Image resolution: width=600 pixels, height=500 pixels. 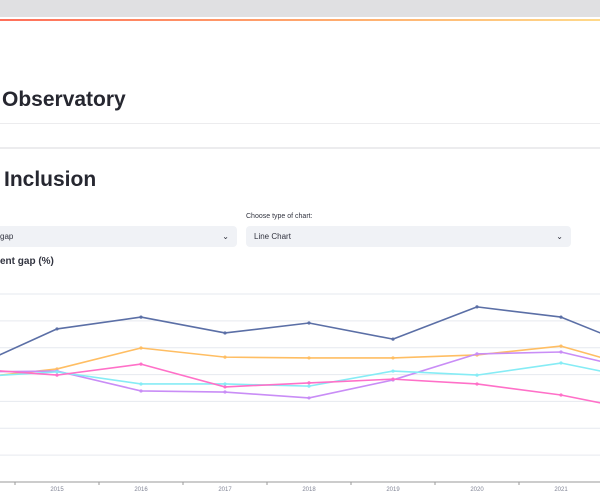 I want to click on x-tick-label: 2016, so click(x=141, y=490).